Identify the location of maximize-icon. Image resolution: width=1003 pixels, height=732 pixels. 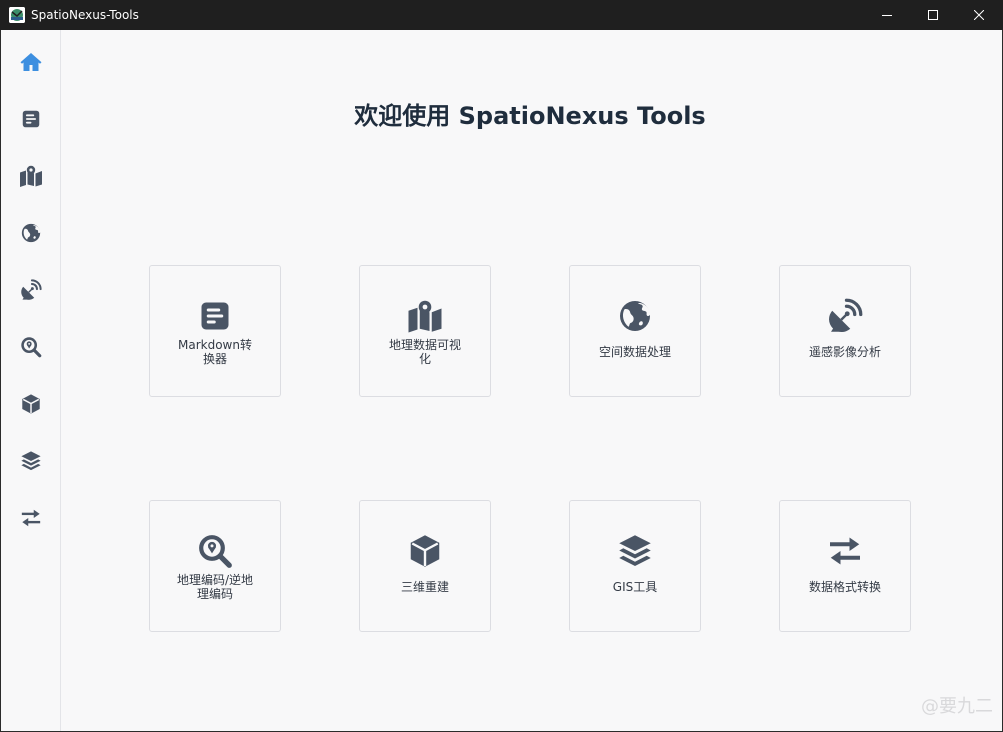
(933, 15).